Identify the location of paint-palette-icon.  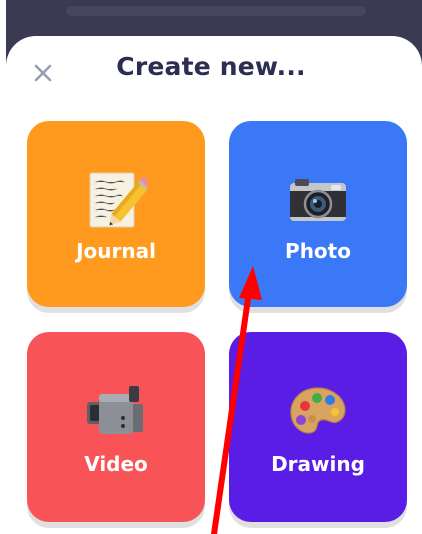
(318, 410).